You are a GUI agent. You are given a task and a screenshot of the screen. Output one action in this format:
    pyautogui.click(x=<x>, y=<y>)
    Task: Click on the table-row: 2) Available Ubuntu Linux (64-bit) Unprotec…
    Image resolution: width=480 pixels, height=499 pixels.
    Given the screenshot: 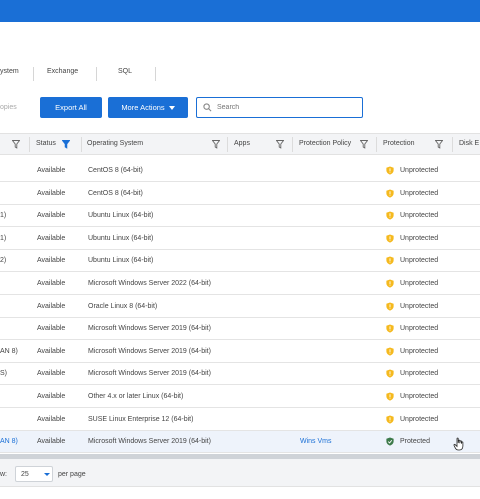 What is the action you would take?
    pyautogui.click(x=240, y=261)
    